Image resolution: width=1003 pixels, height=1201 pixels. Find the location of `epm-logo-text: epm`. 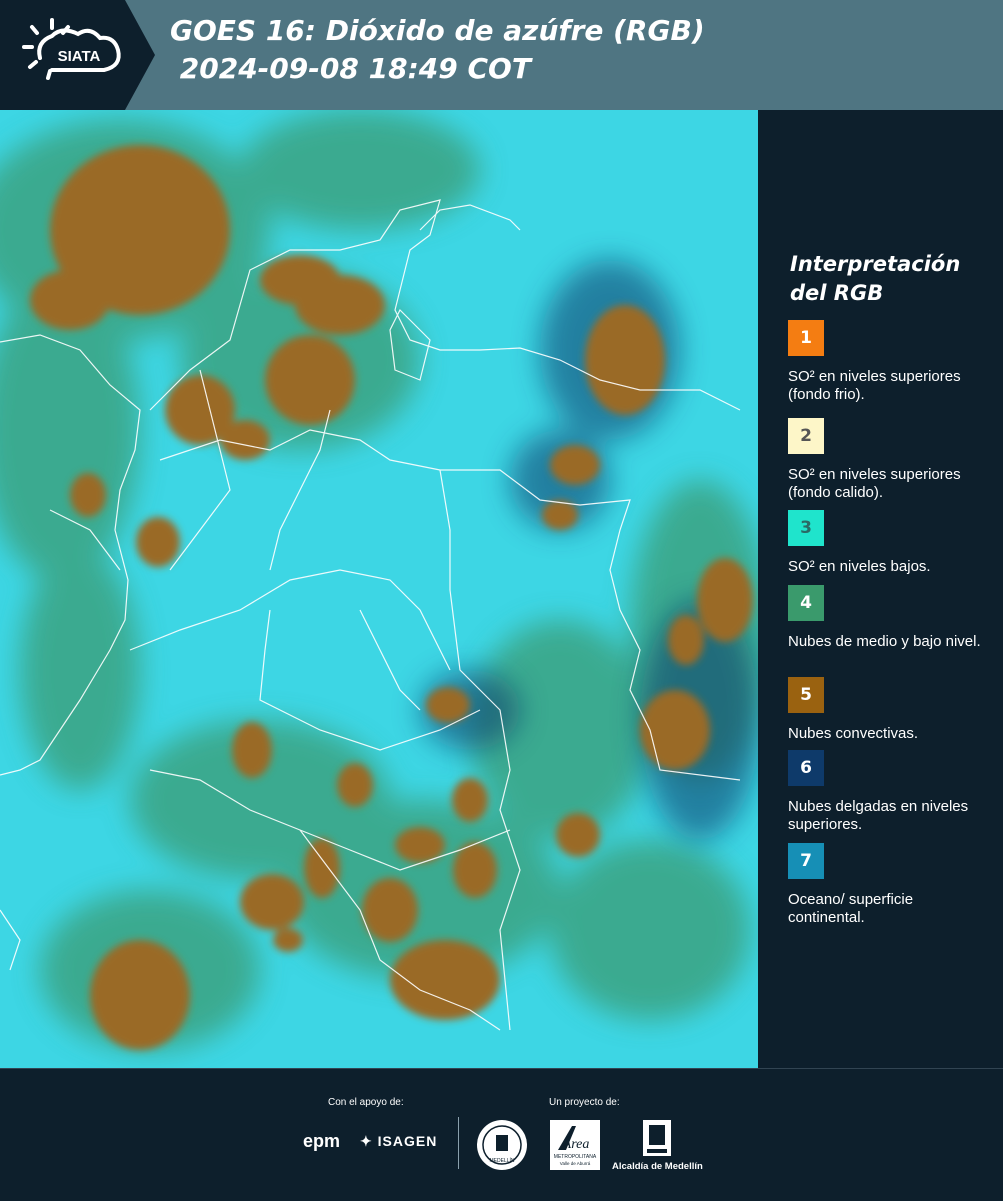

epm-logo-text: epm is located at coordinates (322, 1141).